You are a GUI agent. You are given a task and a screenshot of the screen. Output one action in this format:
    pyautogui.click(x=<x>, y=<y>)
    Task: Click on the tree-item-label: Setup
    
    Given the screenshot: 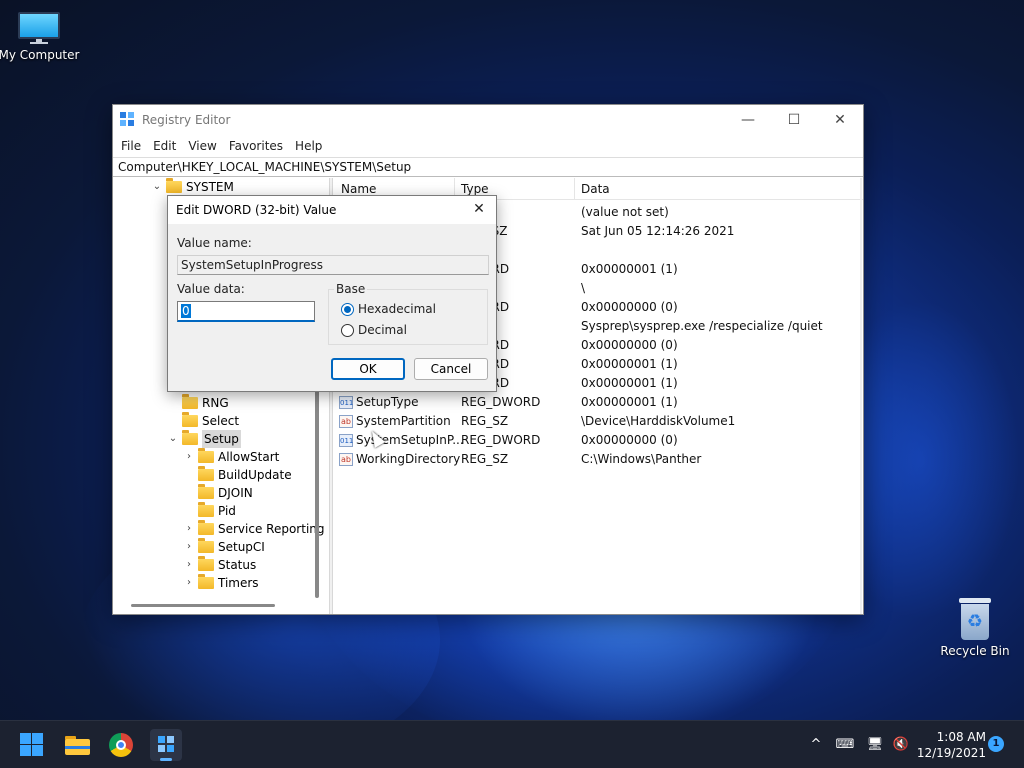 What is the action you would take?
    pyautogui.click(x=221, y=439)
    